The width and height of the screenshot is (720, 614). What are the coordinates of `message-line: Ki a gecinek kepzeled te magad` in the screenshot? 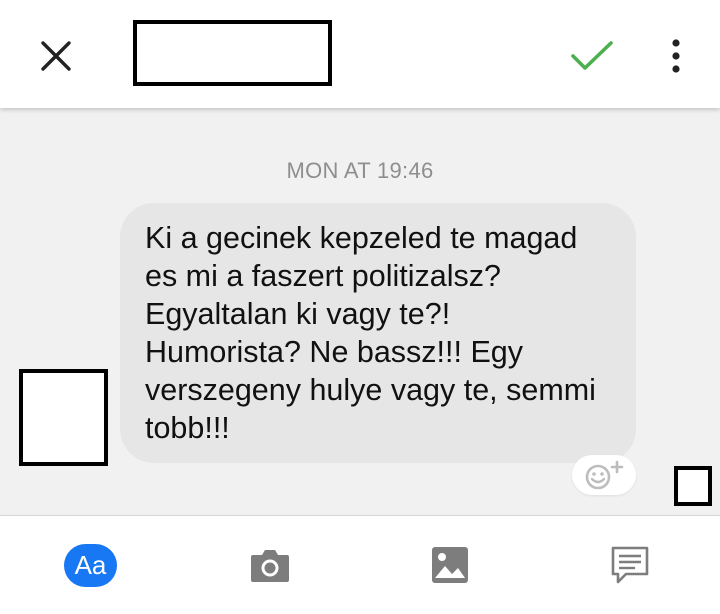 It's located at (361, 238).